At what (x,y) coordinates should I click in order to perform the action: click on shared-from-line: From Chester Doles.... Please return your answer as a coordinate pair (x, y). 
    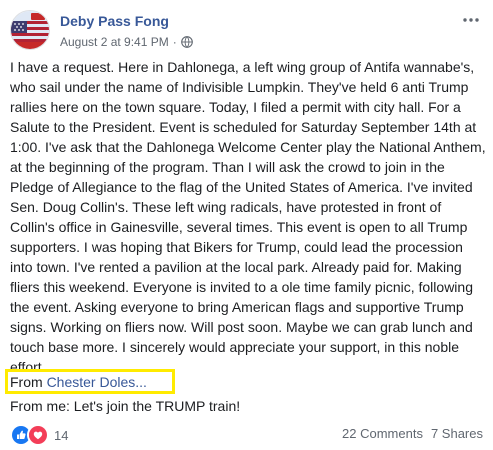
    Looking at the image, I should click on (78, 382).